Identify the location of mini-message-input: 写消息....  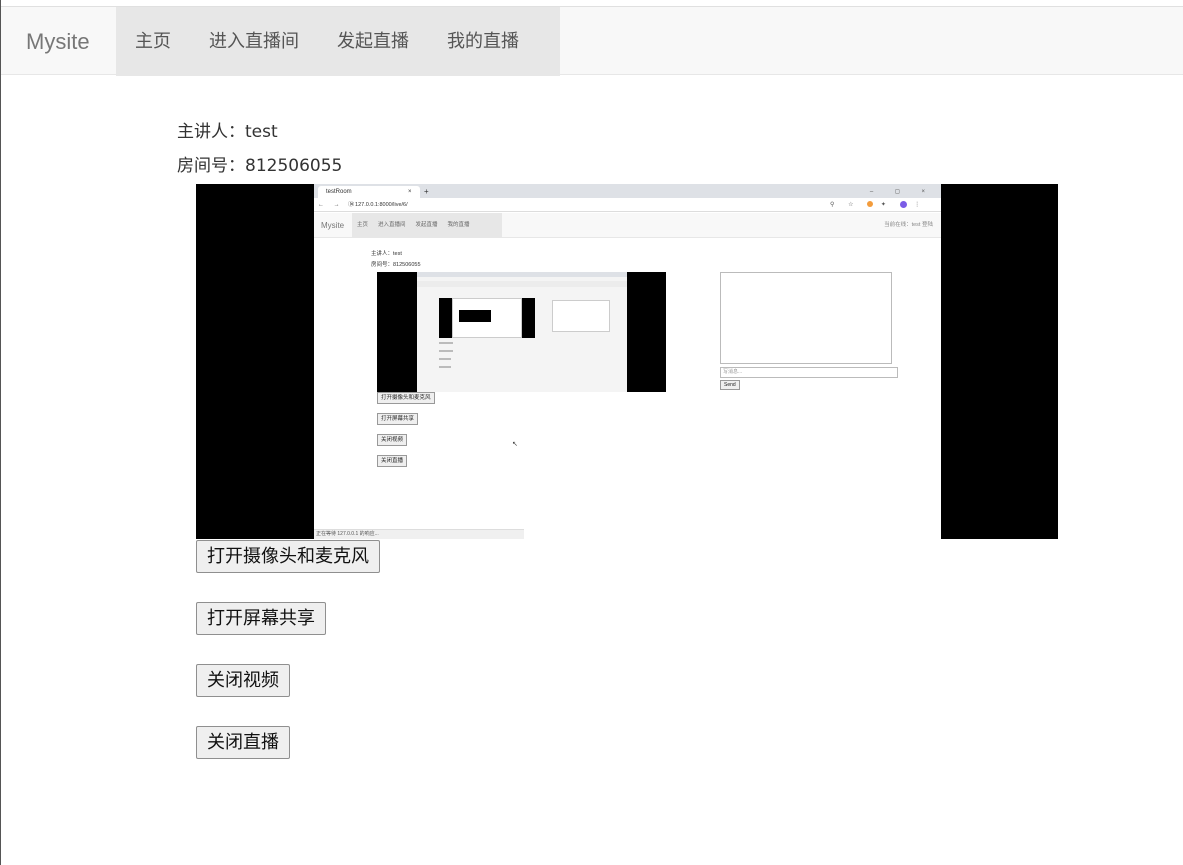
(809, 372).